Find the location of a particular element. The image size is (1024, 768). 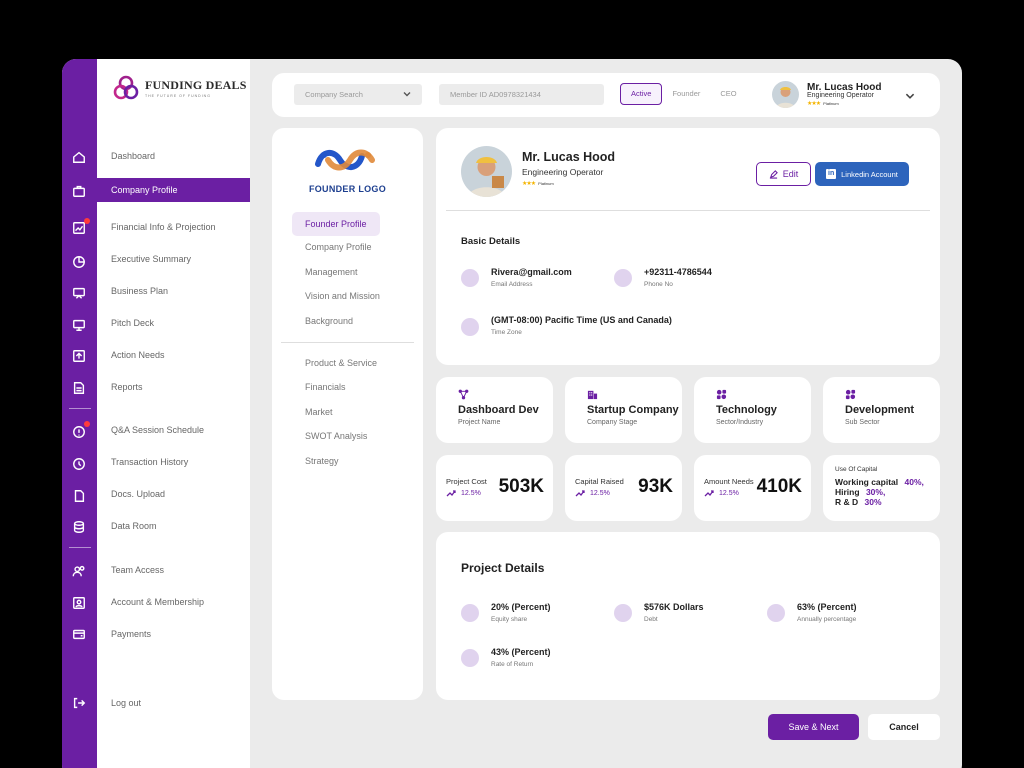

brand-logo: FUNDING DEALS THE FUTURE OF FUNDING is located at coordinates (179, 88).